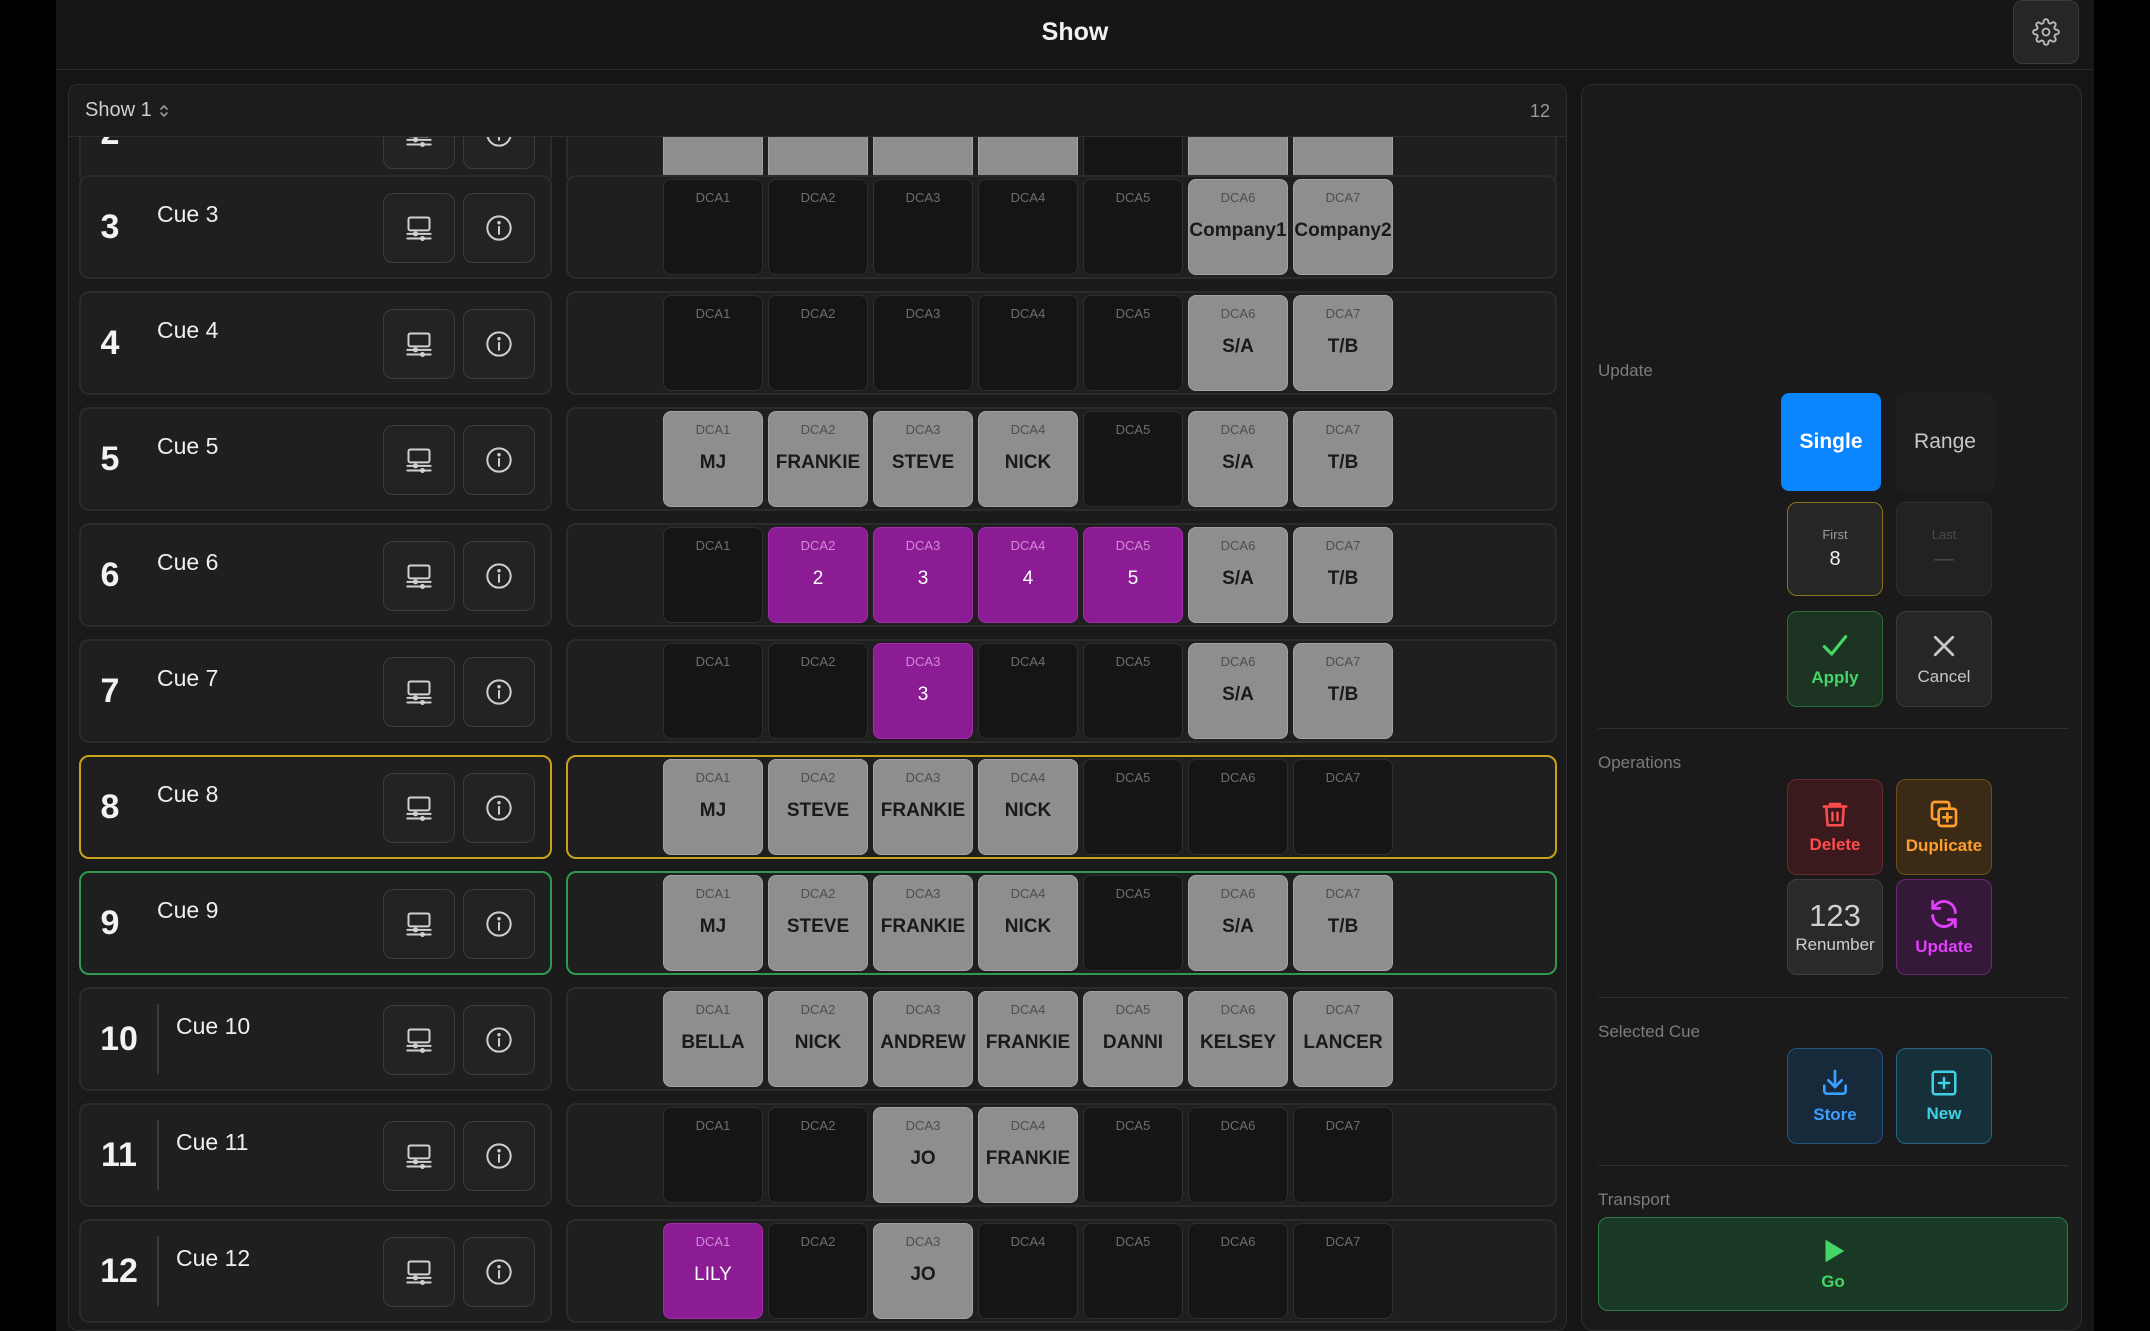 The image size is (2150, 1331). I want to click on dca-slot: DCA2 NICK, so click(818, 1039).